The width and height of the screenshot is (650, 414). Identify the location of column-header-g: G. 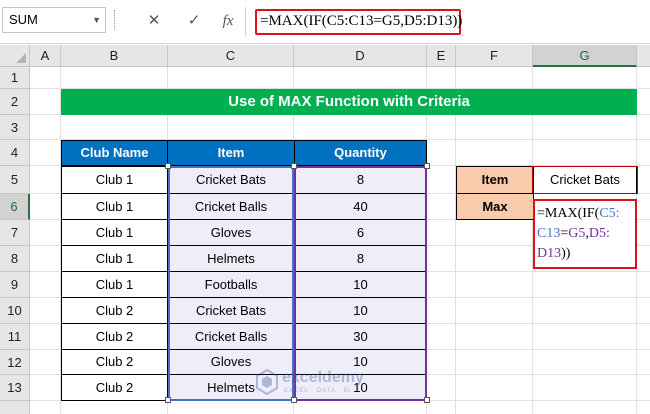
(585, 56).